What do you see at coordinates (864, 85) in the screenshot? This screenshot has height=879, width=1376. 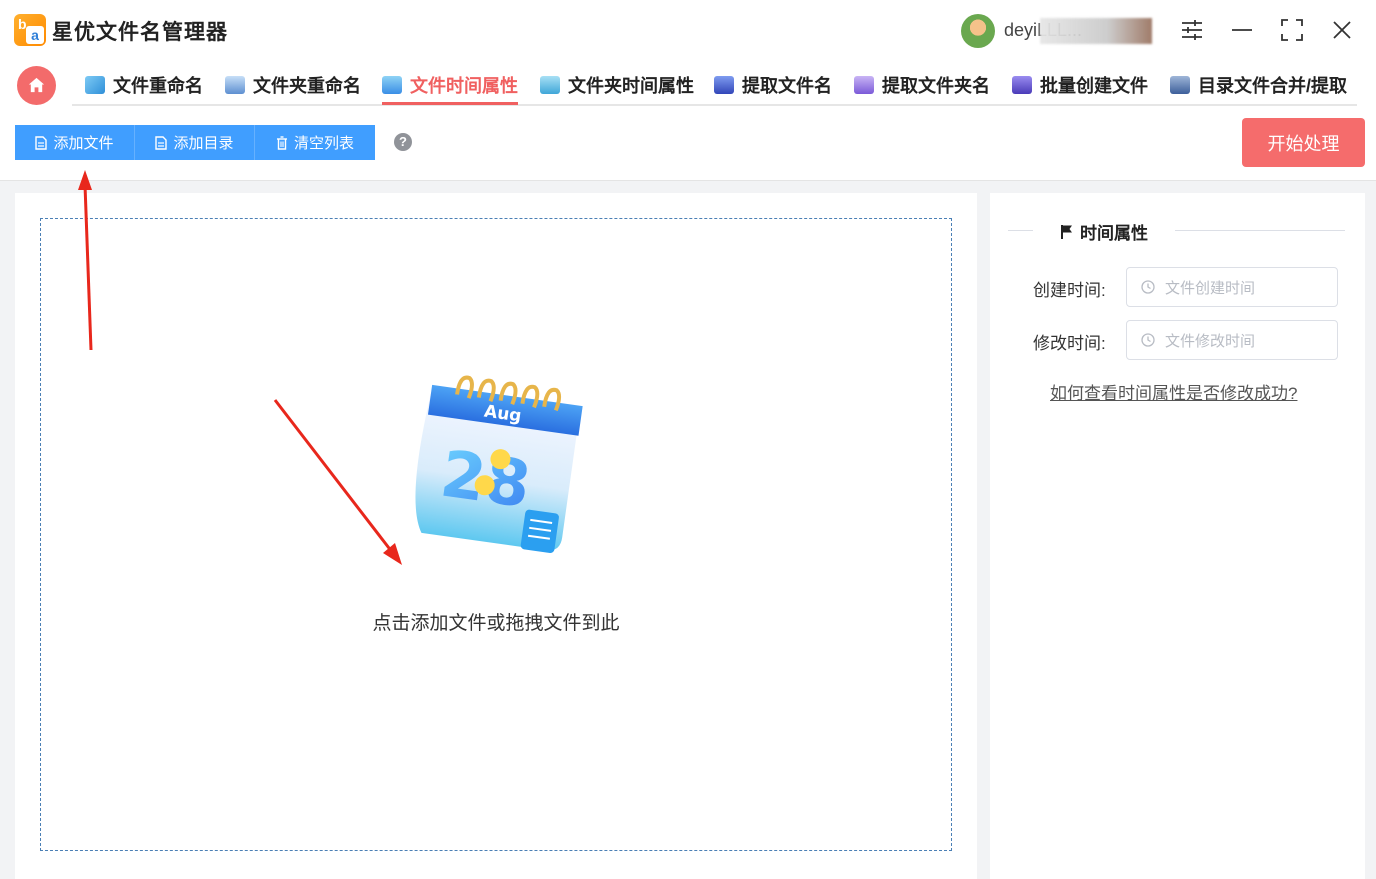 I see `extract-foldername-icon` at bounding box center [864, 85].